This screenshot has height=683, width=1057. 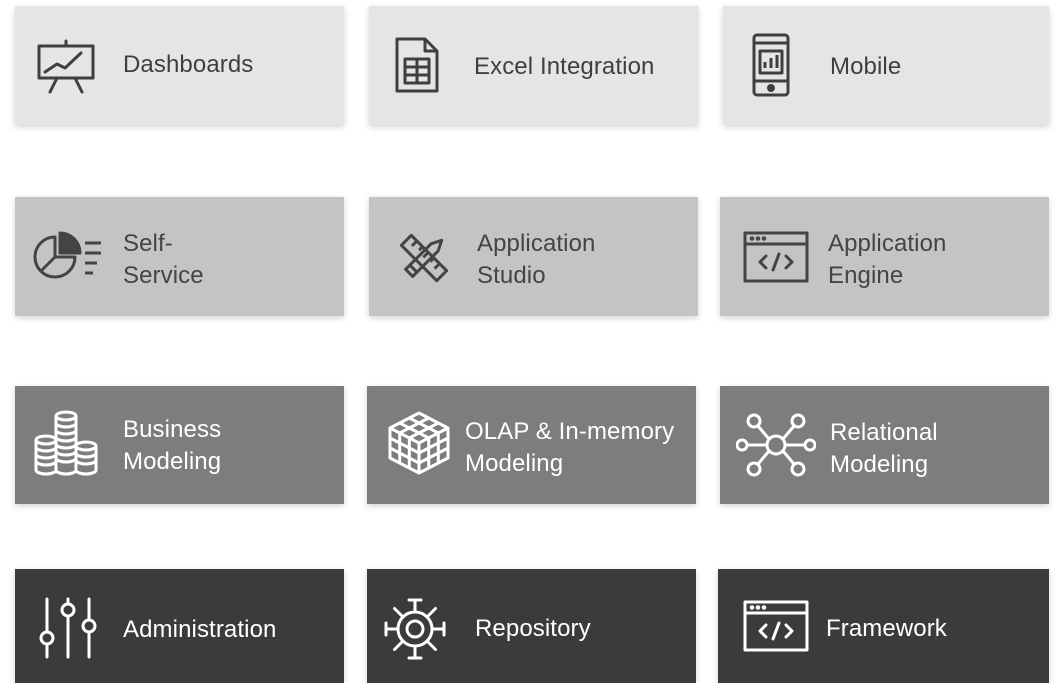 I want to click on mobile-chart-icon, so click(x=771, y=65).